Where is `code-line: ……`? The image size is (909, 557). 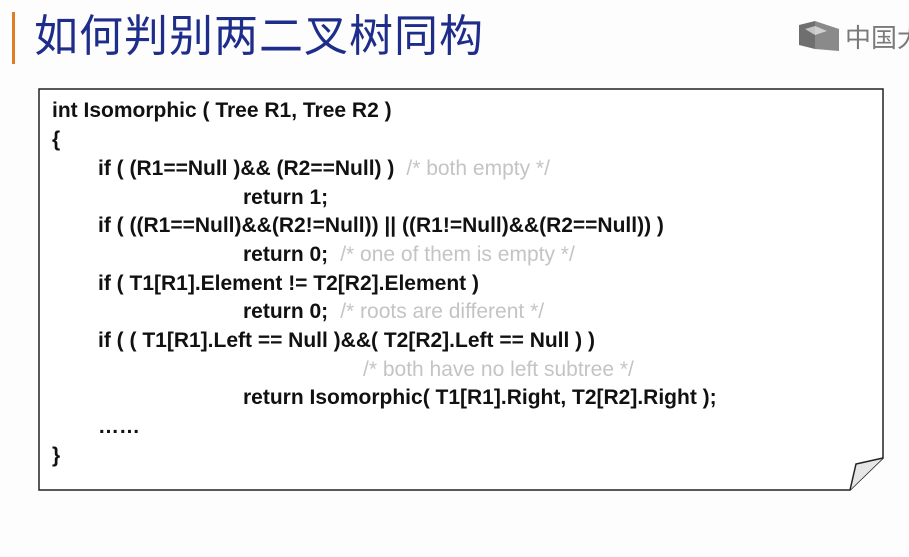
code-line: …… is located at coordinates (119, 426).